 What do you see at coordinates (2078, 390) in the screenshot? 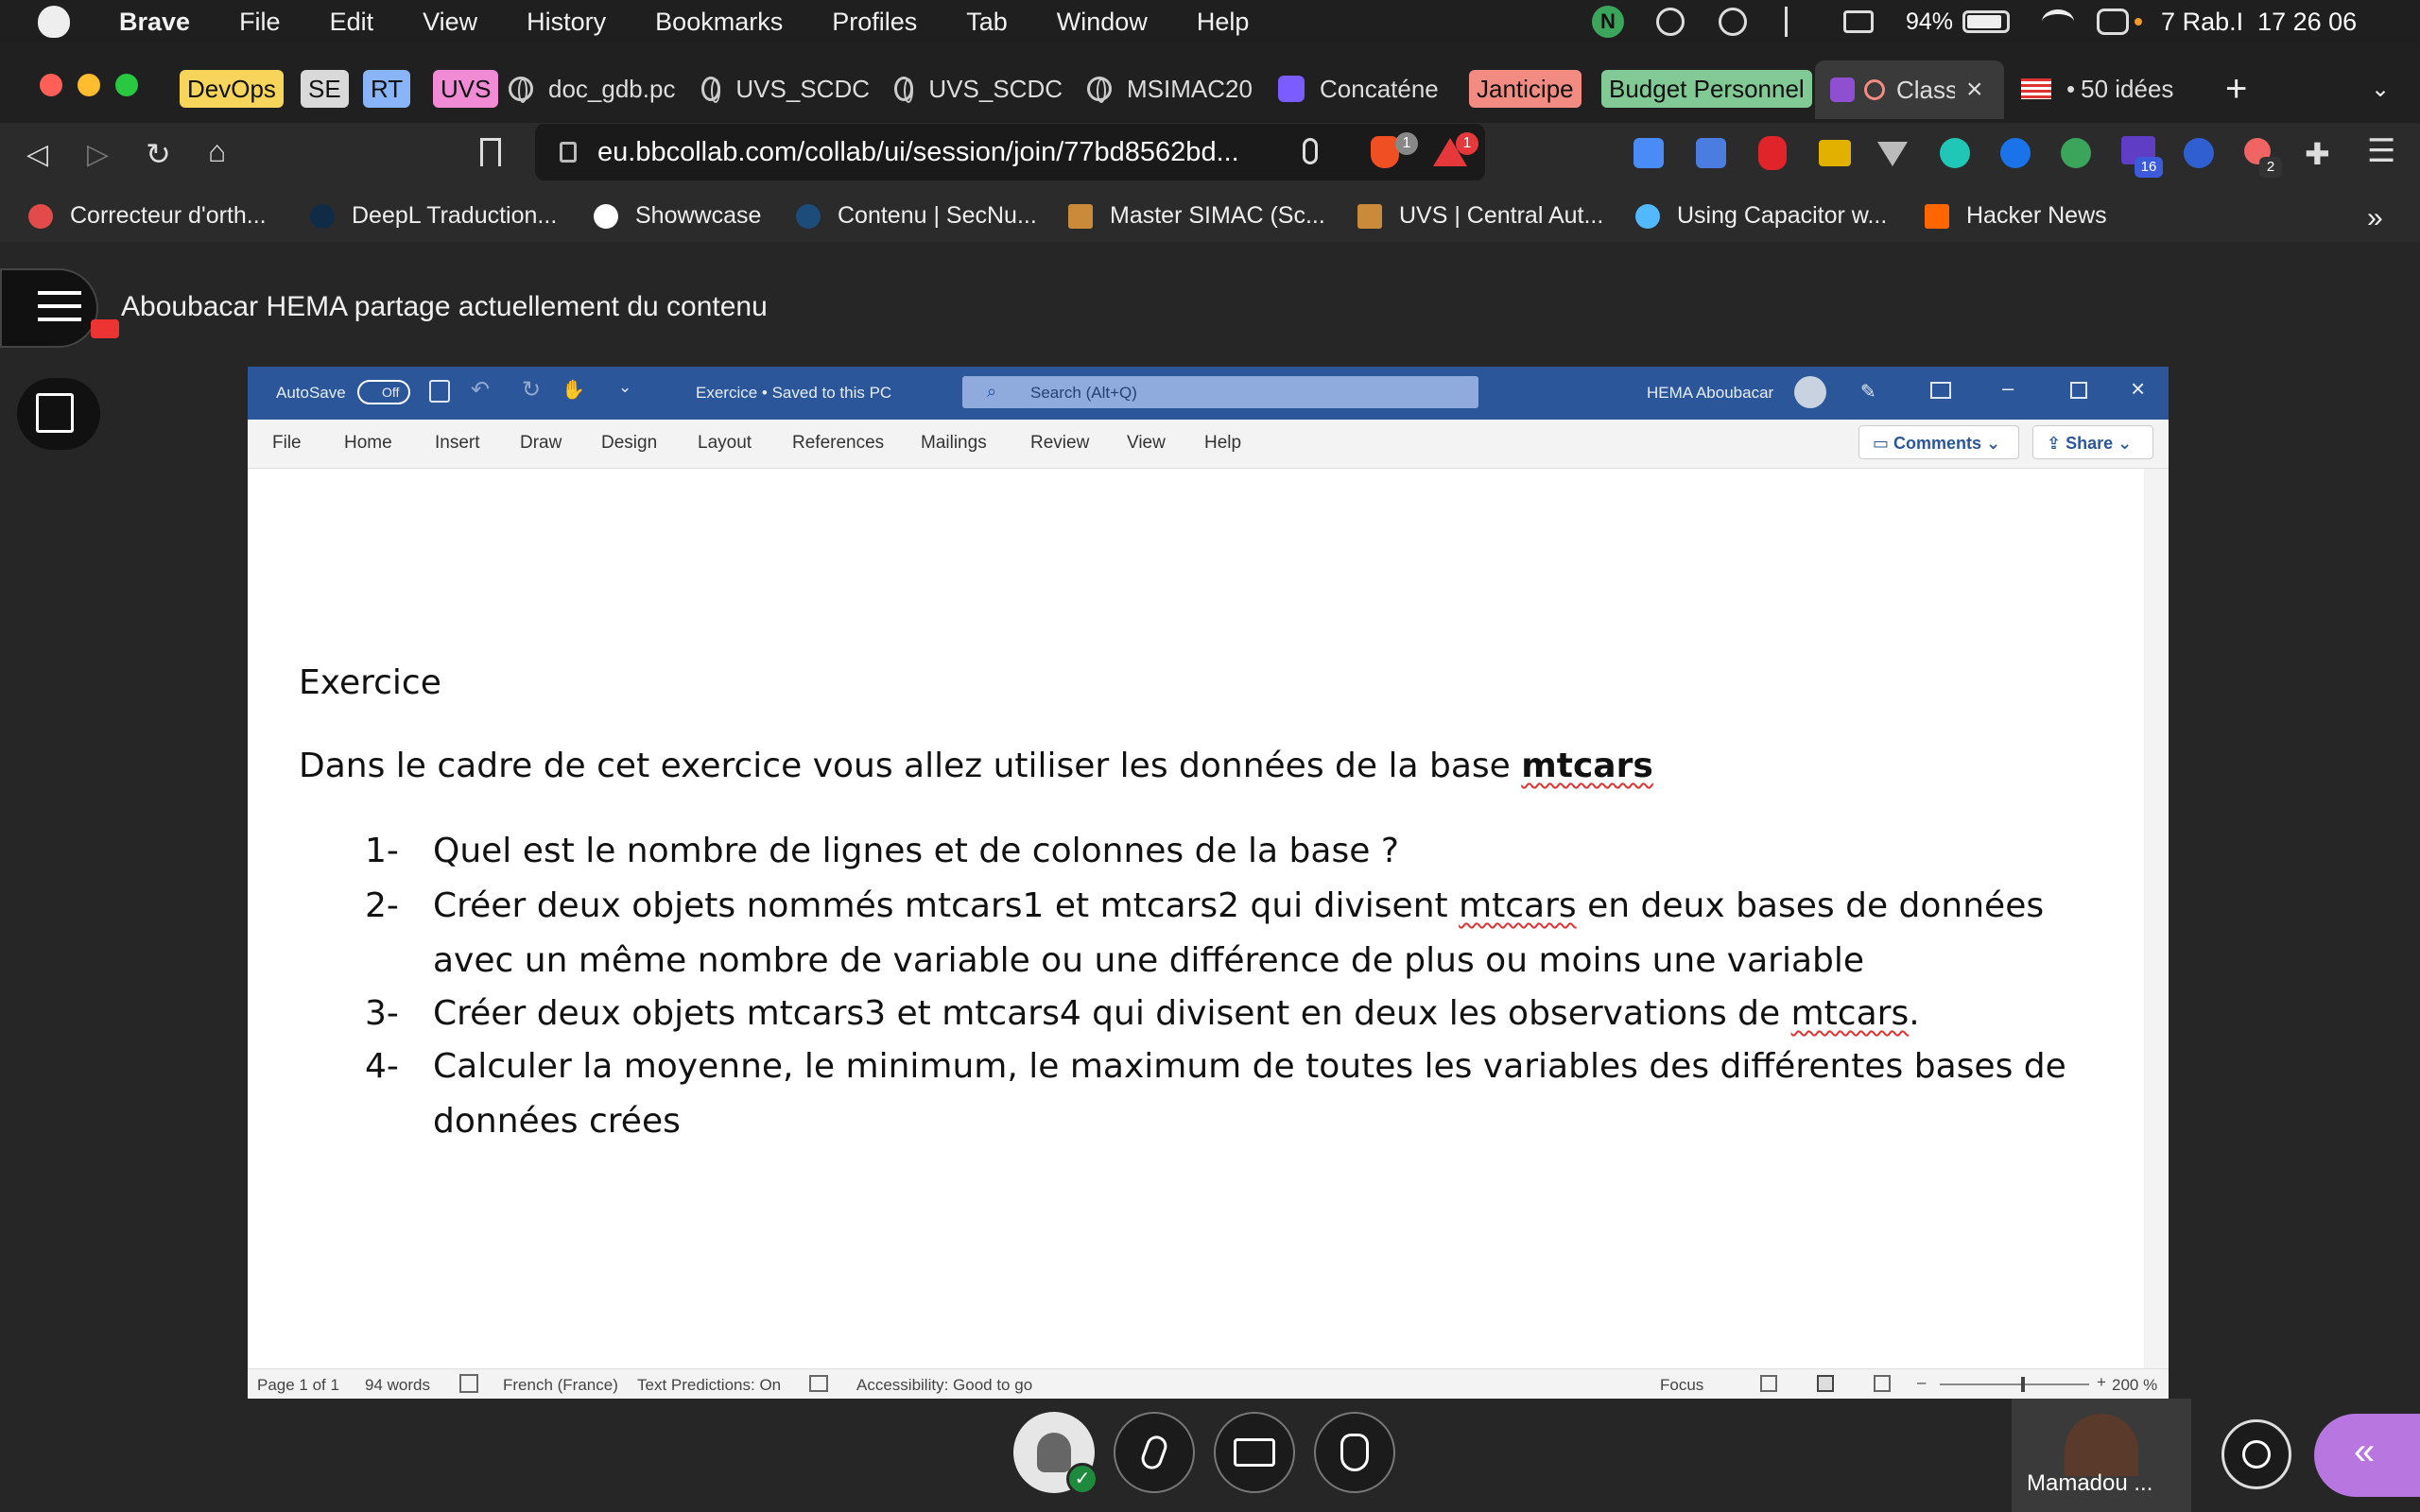
I see `restore-icon` at bounding box center [2078, 390].